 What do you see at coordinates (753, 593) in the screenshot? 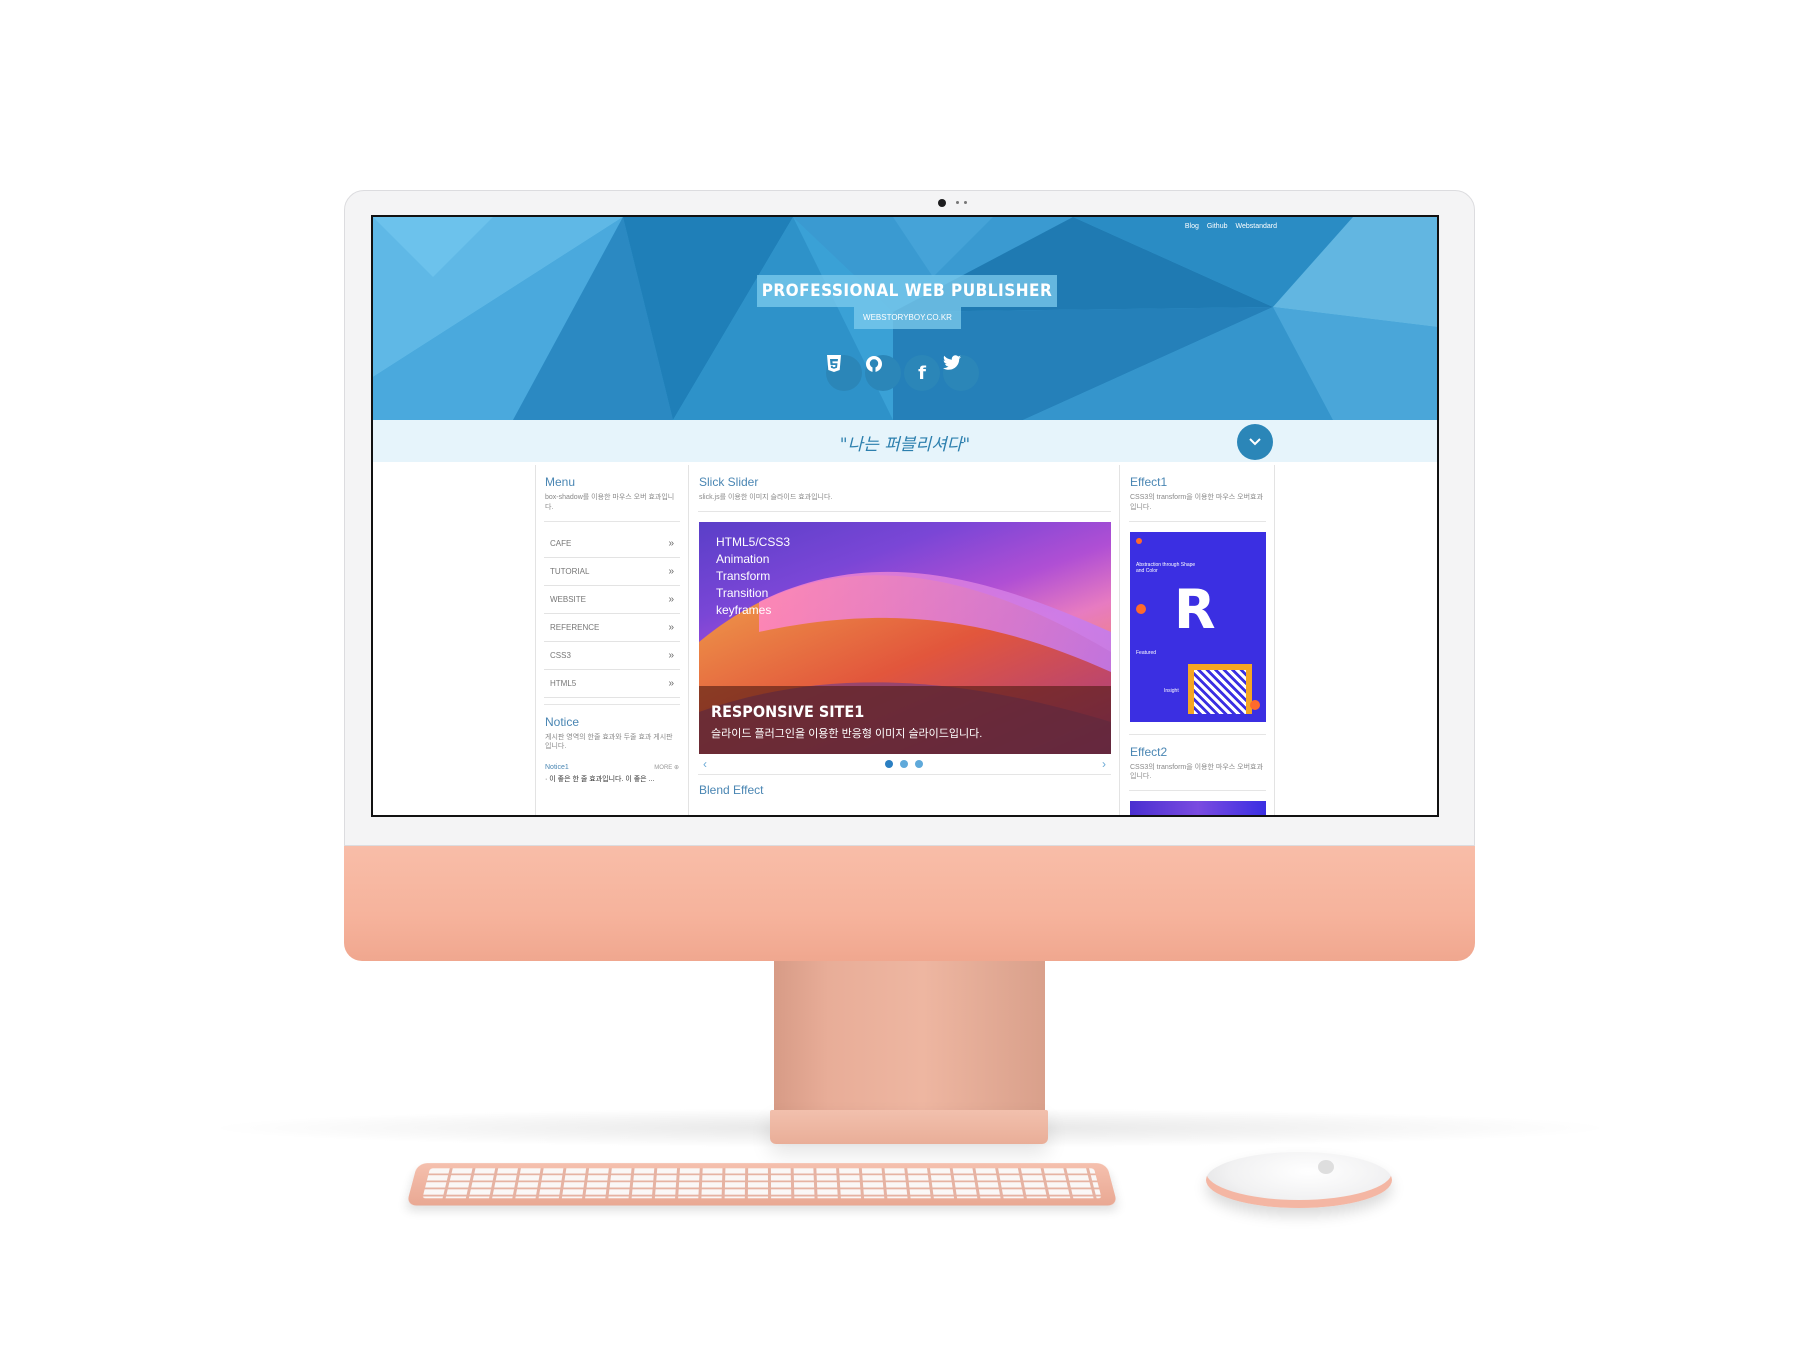
I see `slide-caption-line: Transition` at bounding box center [753, 593].